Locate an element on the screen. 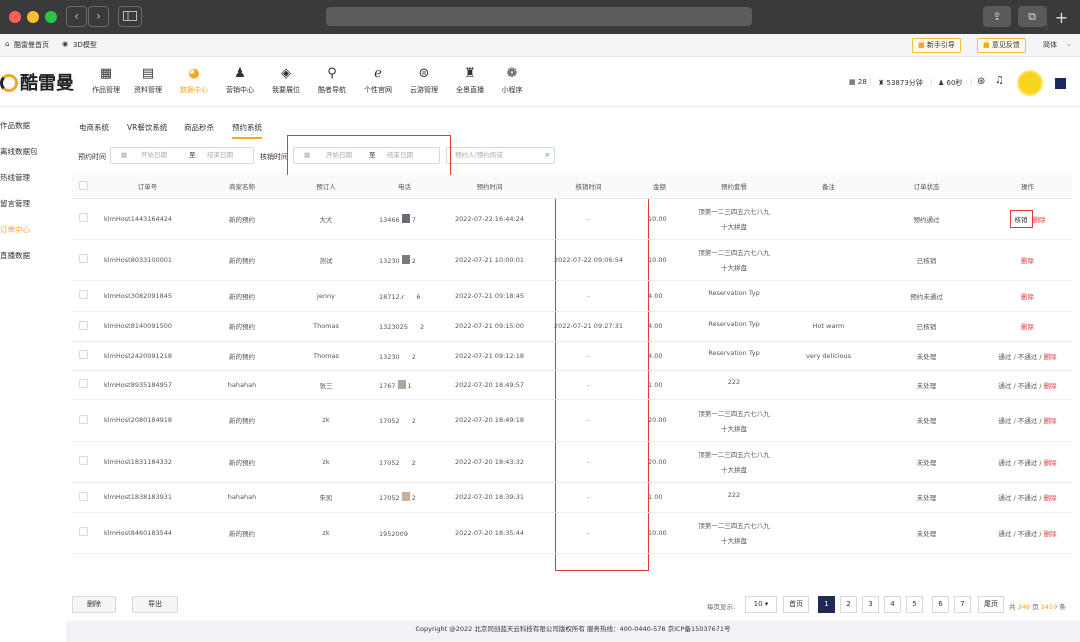 The height and width of the screenshot is (642, 1080). sidebar-item-offline: 离线数据包 is located at coordinates (33, 151).